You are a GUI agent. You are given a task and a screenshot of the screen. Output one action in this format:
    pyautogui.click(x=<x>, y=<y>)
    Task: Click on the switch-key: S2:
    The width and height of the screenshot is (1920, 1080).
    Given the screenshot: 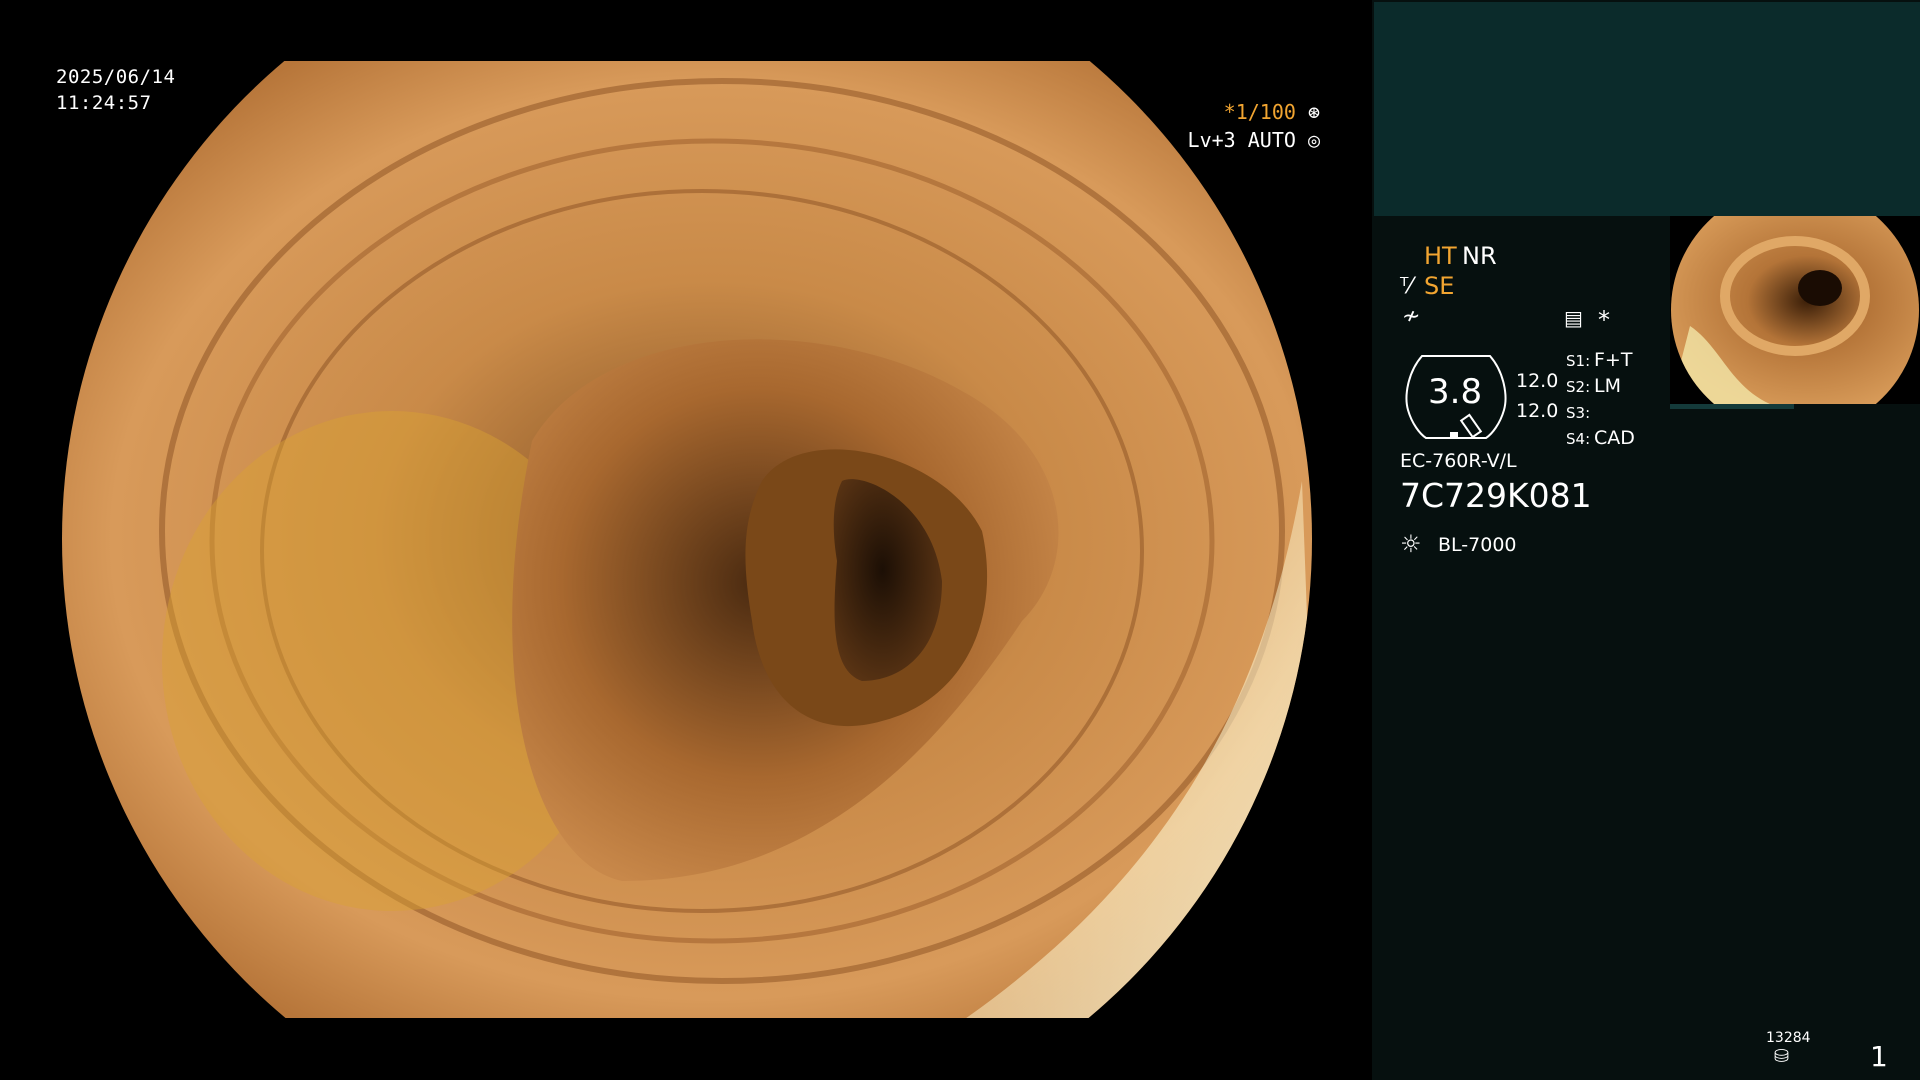 What is the action you would take?
    pyautogui.click(x=1578, y=387)
    